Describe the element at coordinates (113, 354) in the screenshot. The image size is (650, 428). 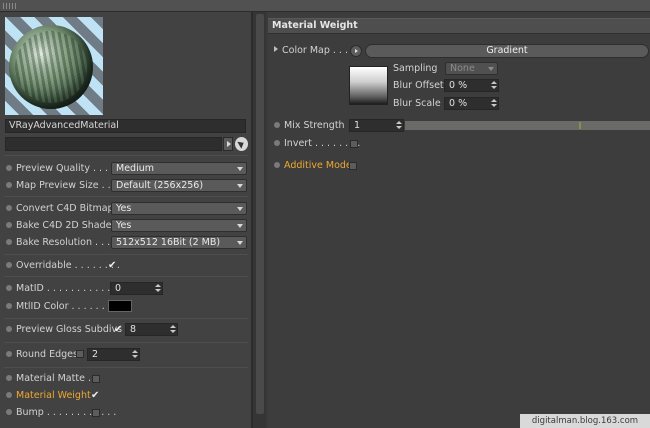
I see `round-edges-input: 2` at that location.